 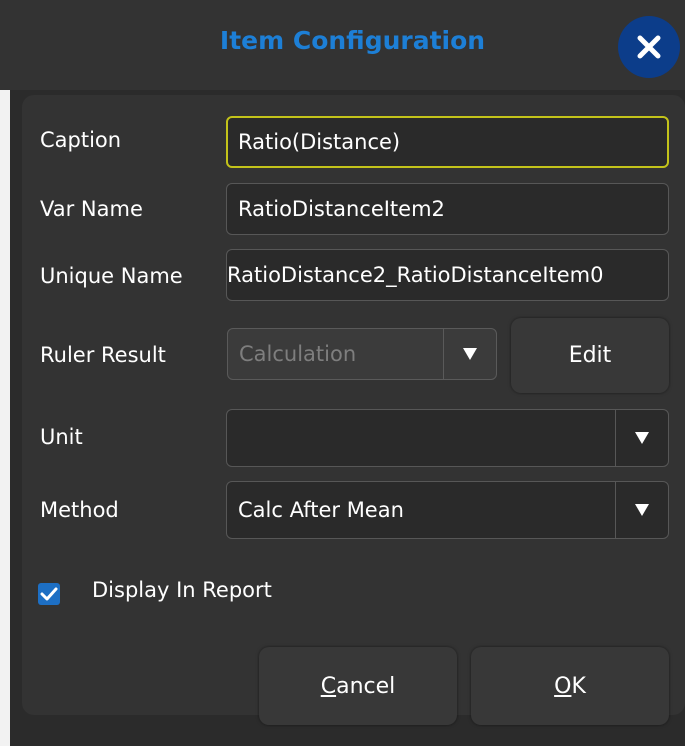 I want to click on unique-name-value: RatioDistance2_RatioDistanceItem0, so click(x=415, y=275).